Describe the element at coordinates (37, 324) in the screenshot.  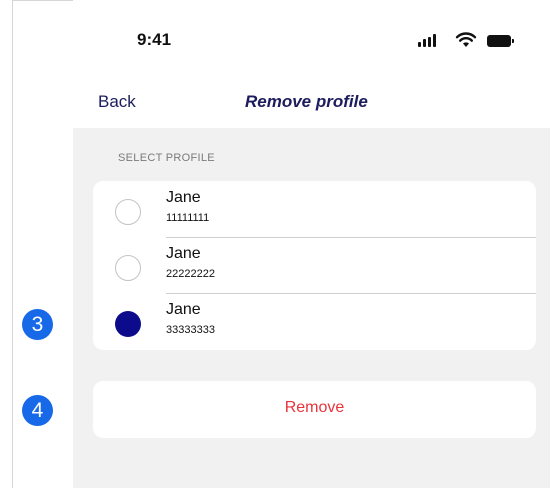
I see `step-3-badge: 3` at that location.